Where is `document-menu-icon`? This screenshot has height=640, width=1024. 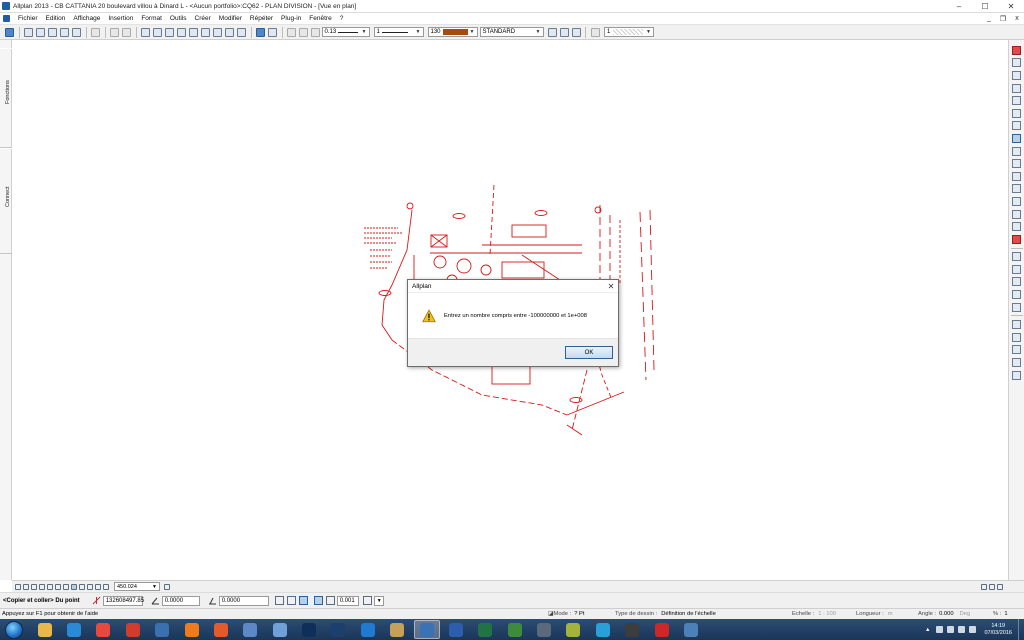 document-menu-icon is located at coordinates (6, 18).